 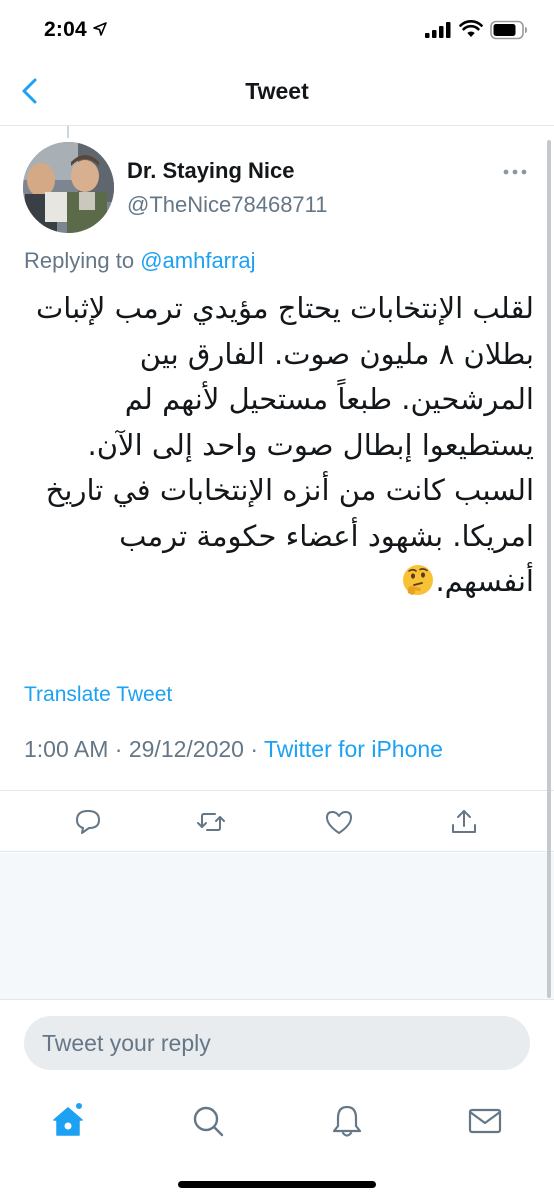 I want to click on status-bar: 2:04, so click(x=277, y=30).